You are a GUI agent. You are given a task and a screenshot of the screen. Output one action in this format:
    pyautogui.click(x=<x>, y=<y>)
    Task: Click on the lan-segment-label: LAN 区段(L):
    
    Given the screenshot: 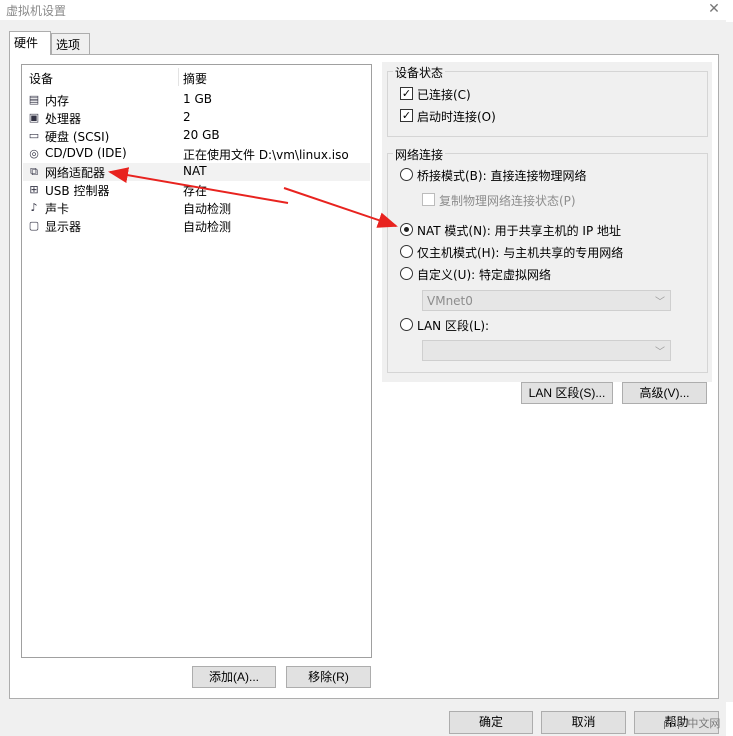 What is the action you would take?
    pyautogui.click(x=453, y=325)
    